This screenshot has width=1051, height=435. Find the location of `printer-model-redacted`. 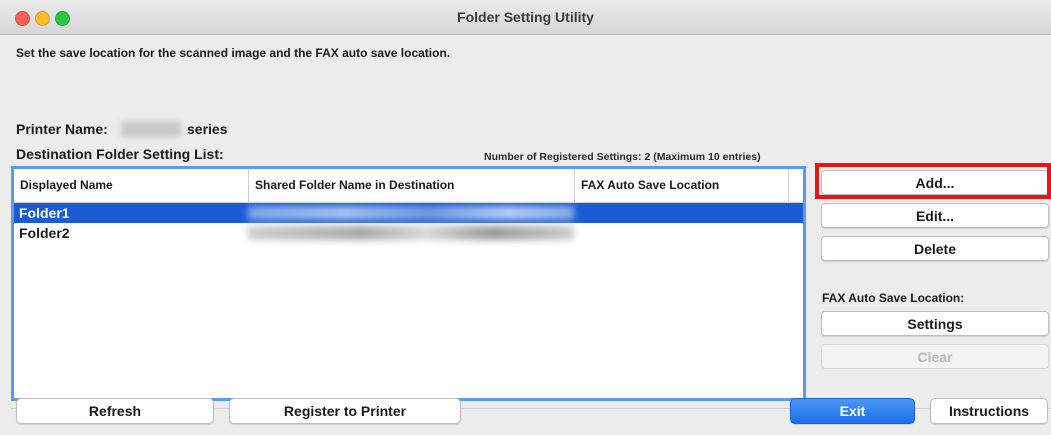

printer-model-redacted is located at coordinates (151, 129).